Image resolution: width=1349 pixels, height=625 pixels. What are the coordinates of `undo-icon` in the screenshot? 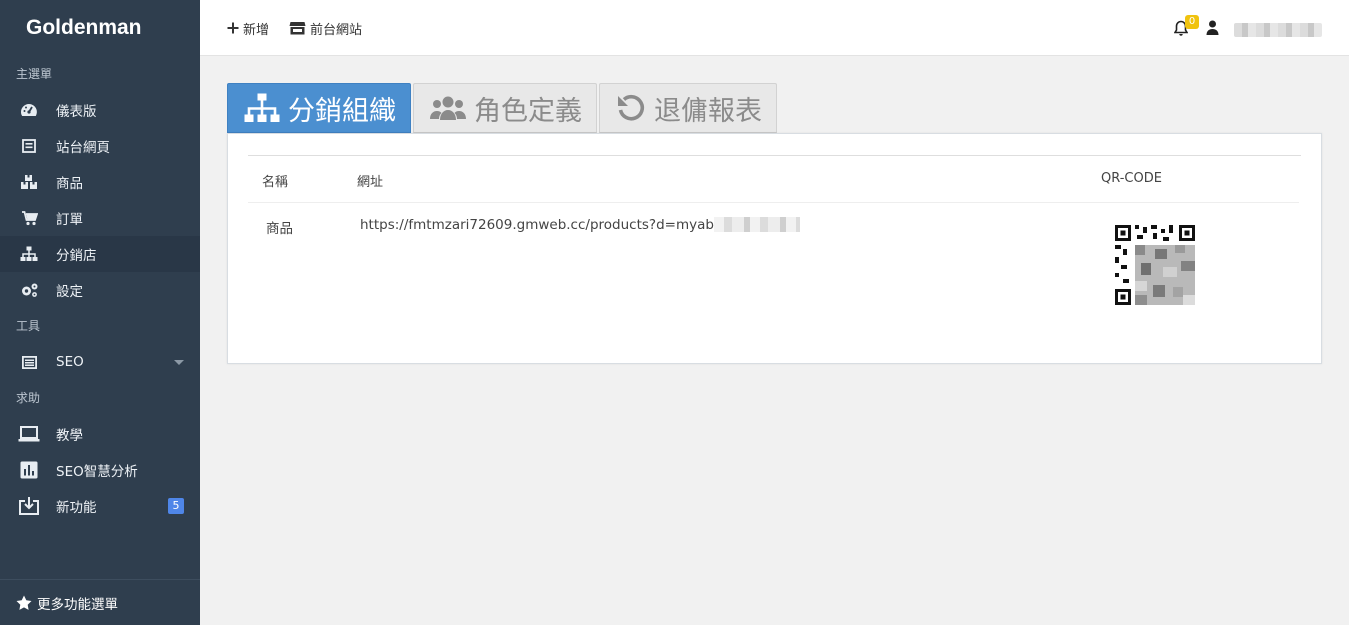 It's located at (631, 107).